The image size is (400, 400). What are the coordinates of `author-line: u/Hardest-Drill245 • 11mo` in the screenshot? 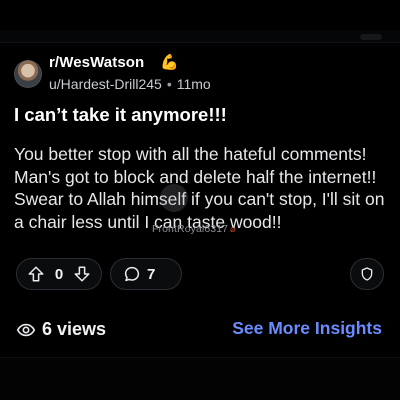 It's located at (130, 84).